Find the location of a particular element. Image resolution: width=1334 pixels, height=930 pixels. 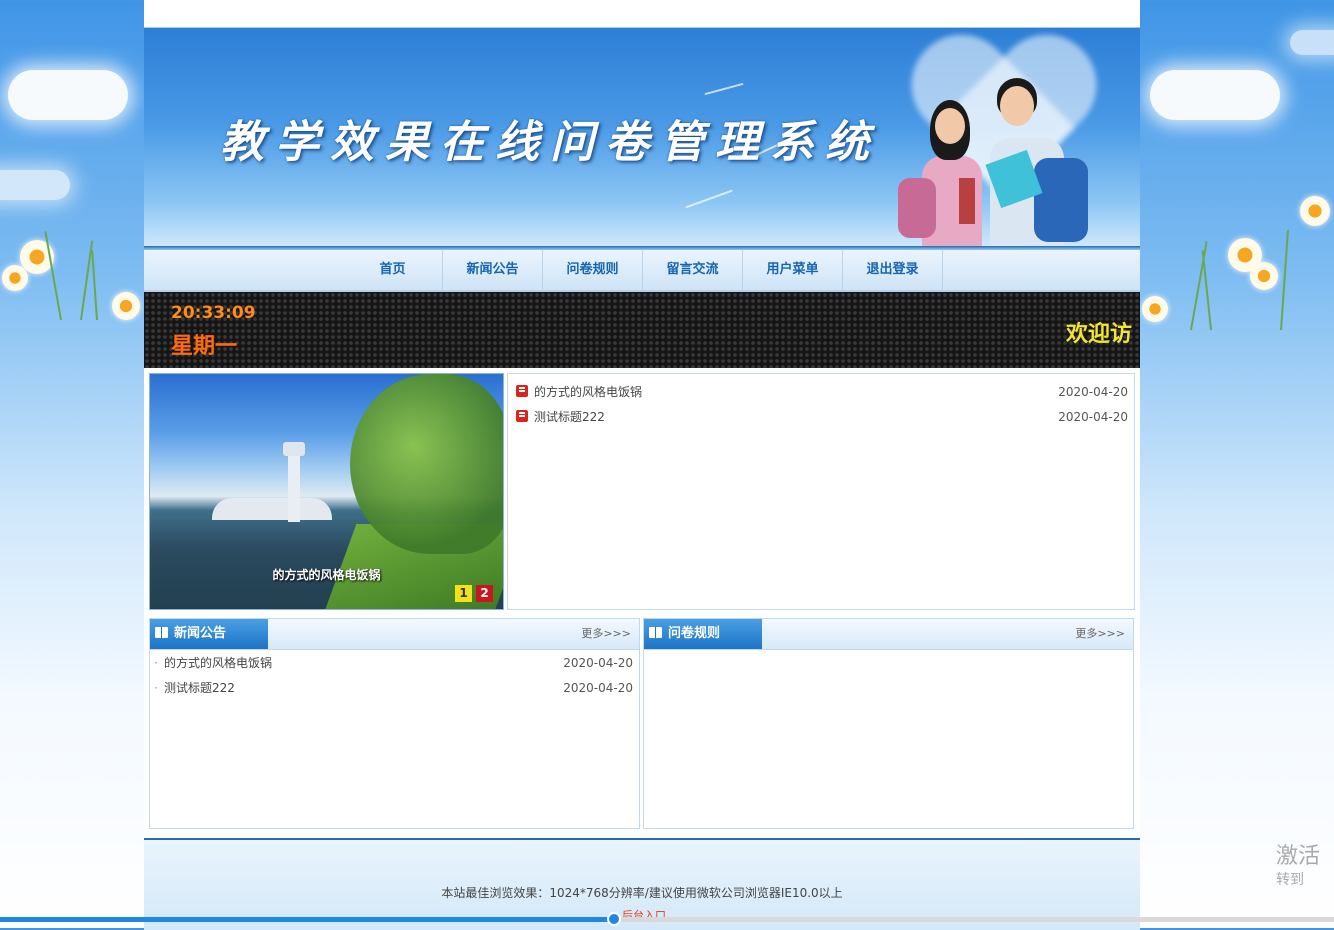

rules-panel: 问卷规则 更多>>> is located at coordinates (888, 723).